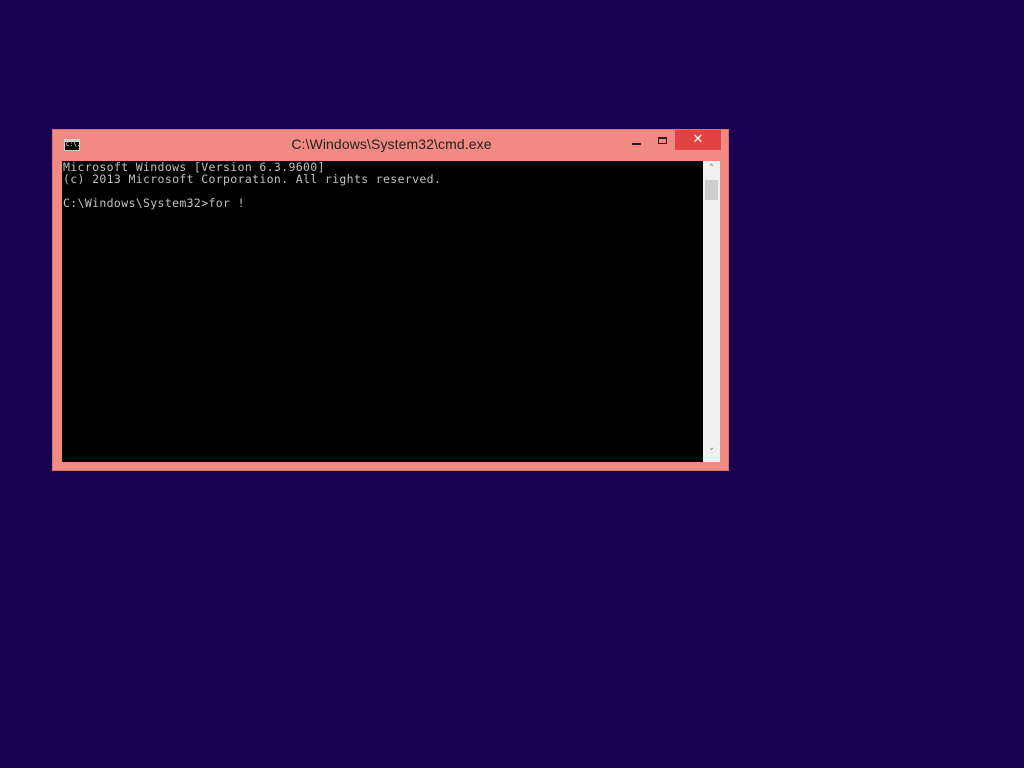 This screenshot has height=768, width=1024. Describe the element at coordinates (711, 169) in the screenshot. I see `scroll-up-arrow-icon: ˄` at that location.